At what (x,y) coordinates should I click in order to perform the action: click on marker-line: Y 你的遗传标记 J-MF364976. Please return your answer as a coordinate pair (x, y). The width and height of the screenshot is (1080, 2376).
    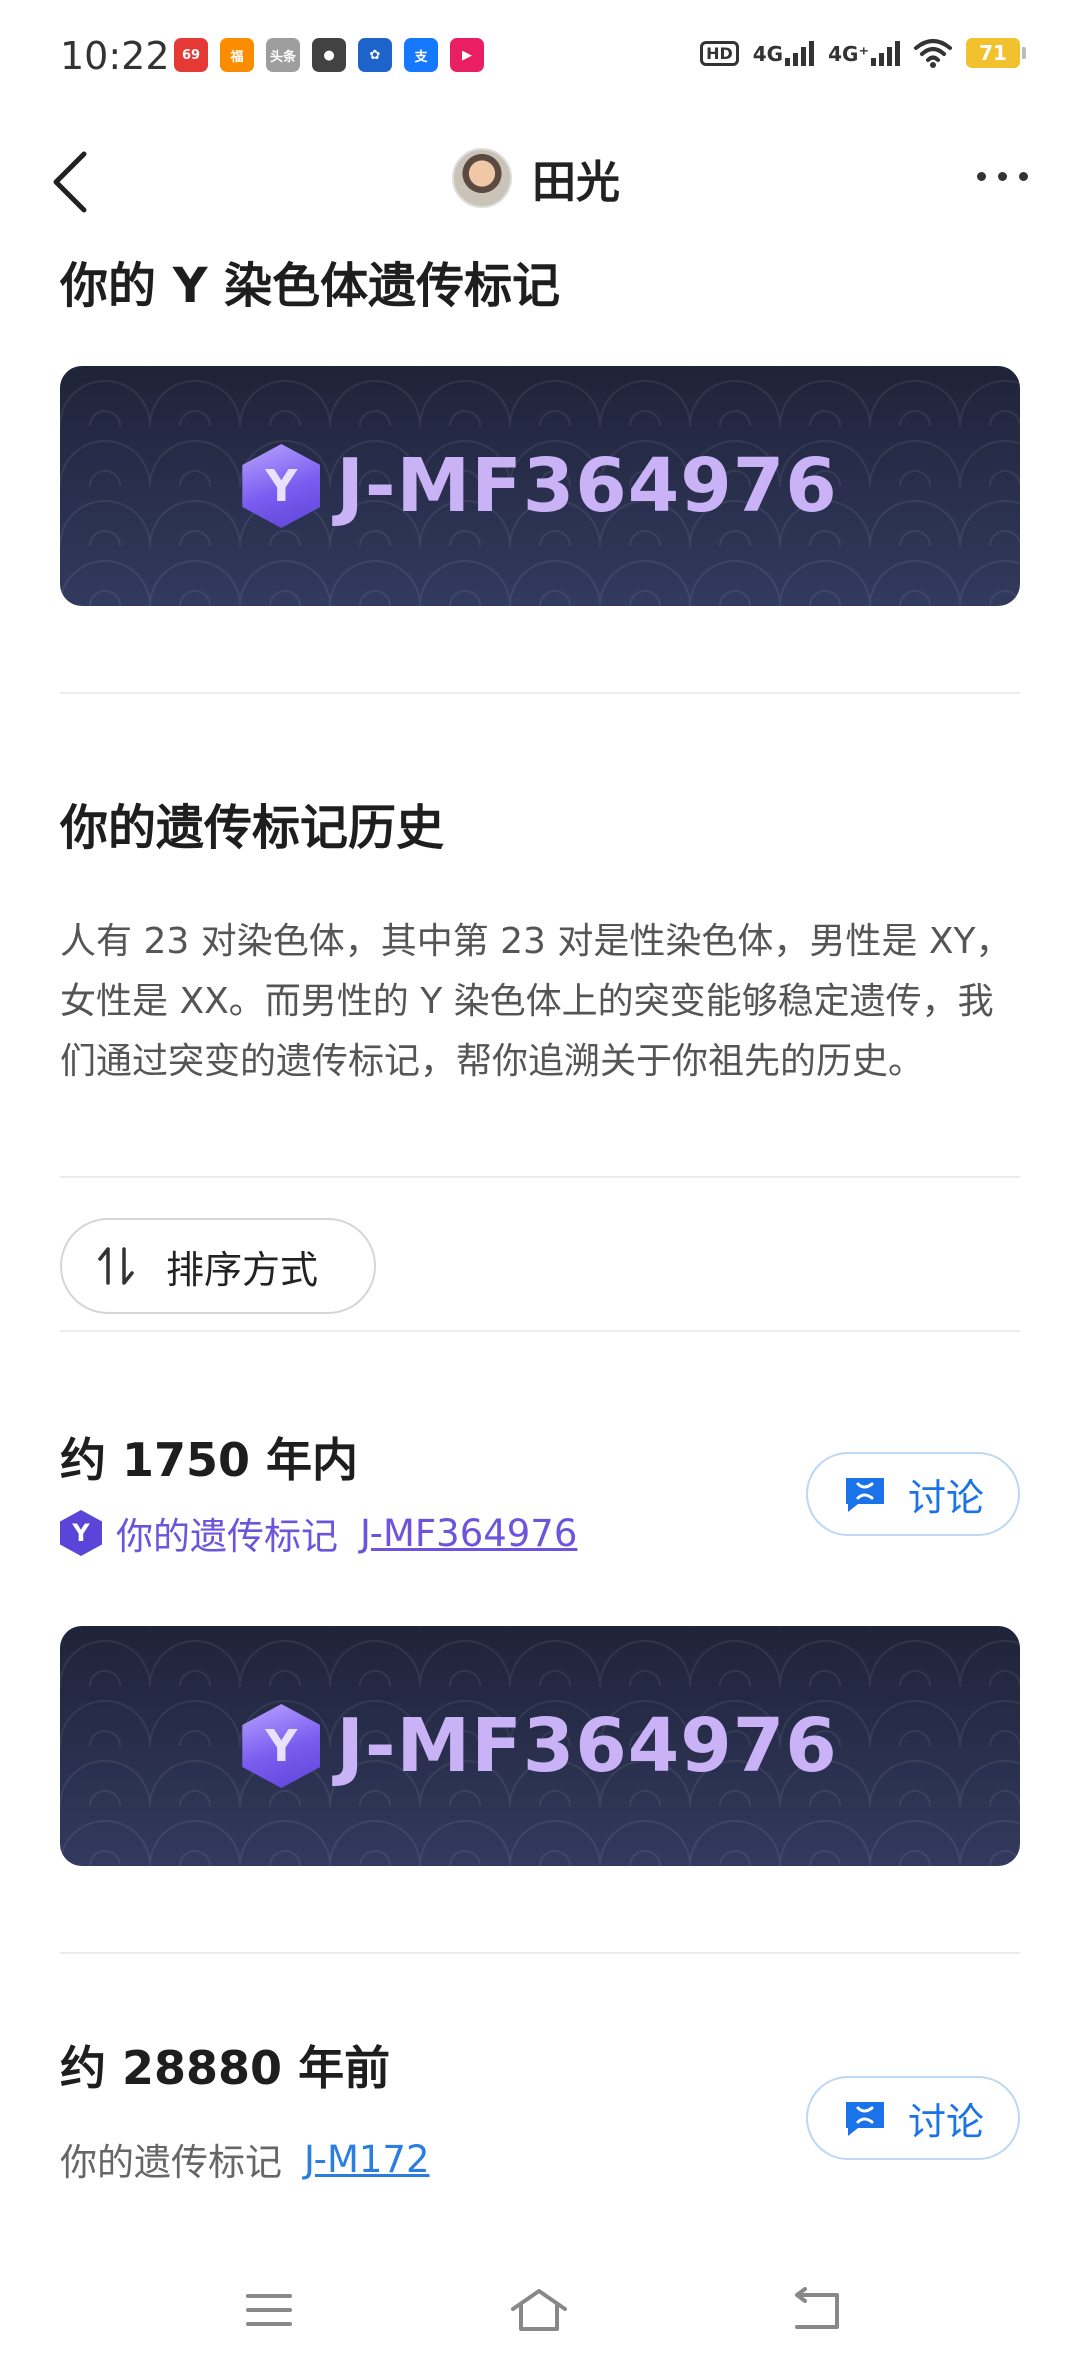
    Looking at the image, I should click on (318, 1533).